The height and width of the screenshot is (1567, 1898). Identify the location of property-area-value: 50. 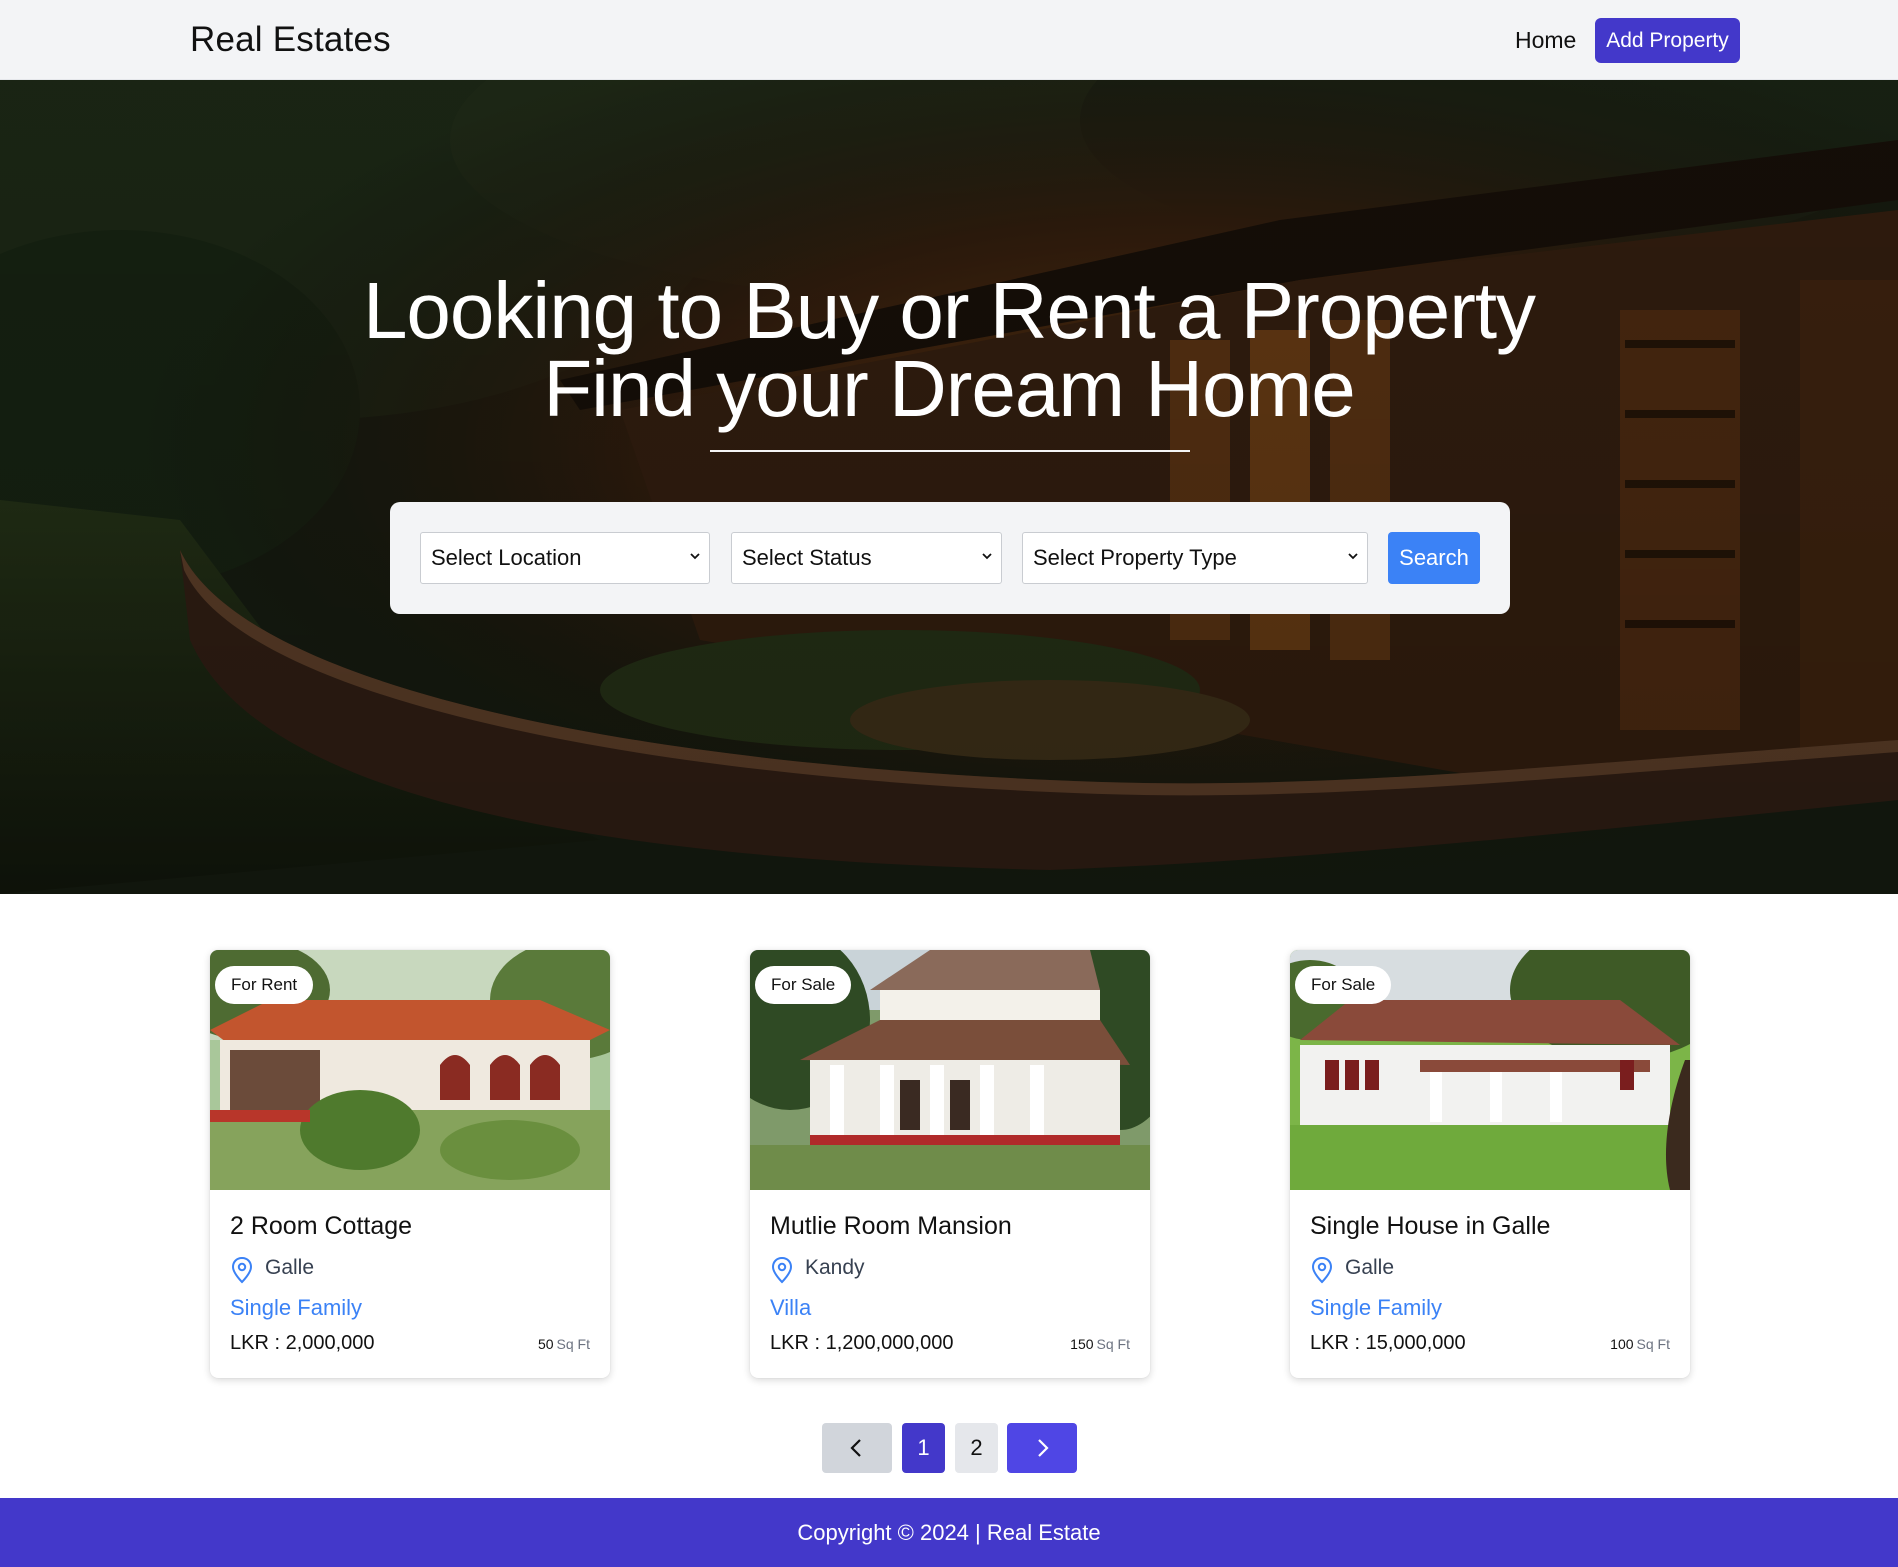
(545, 1344).